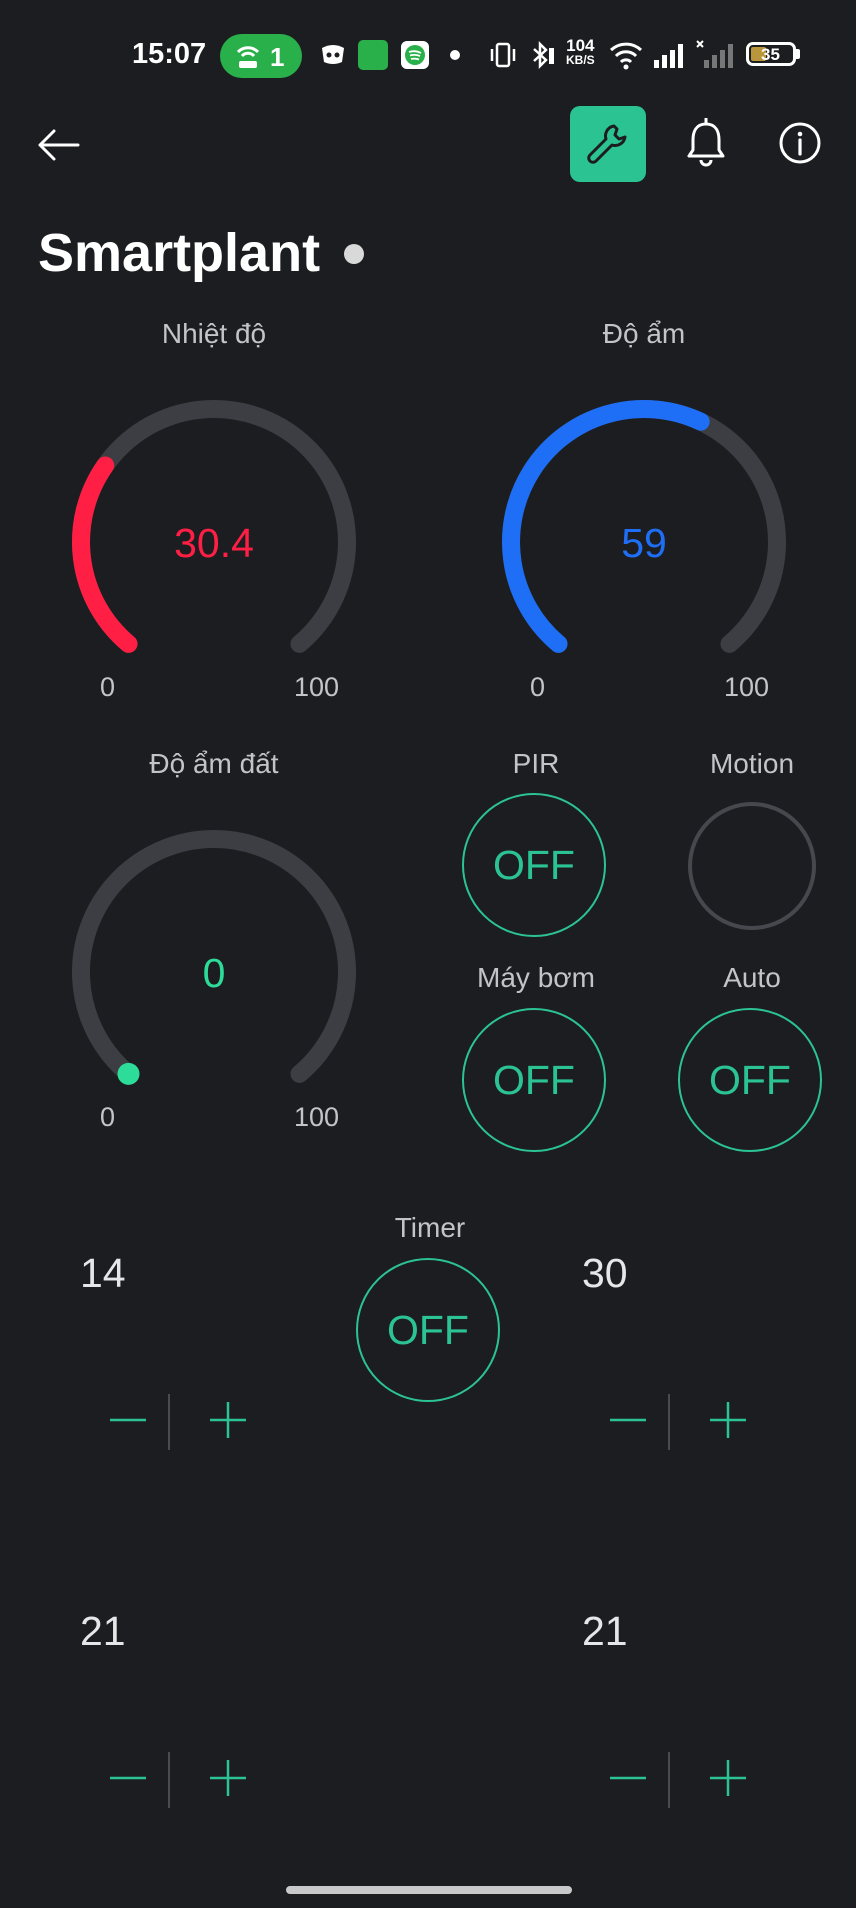 The height and width of the screenshot is (1908, 856). Describe the element at coordinates (317, 687) in the screenshot. I see `temperature-max: 100` at that location.